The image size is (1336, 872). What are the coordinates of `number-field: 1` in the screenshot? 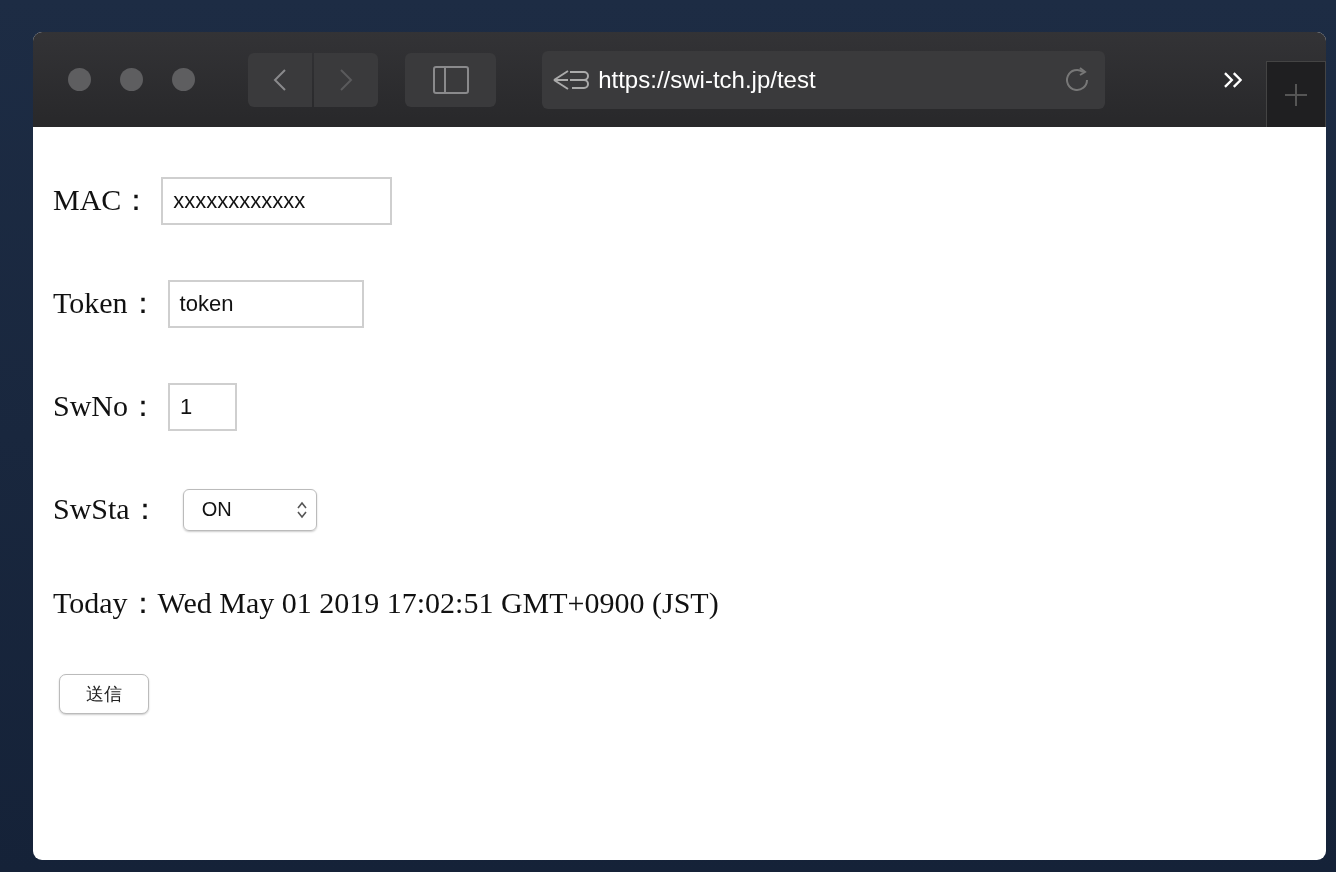 It's located at (202, 406).